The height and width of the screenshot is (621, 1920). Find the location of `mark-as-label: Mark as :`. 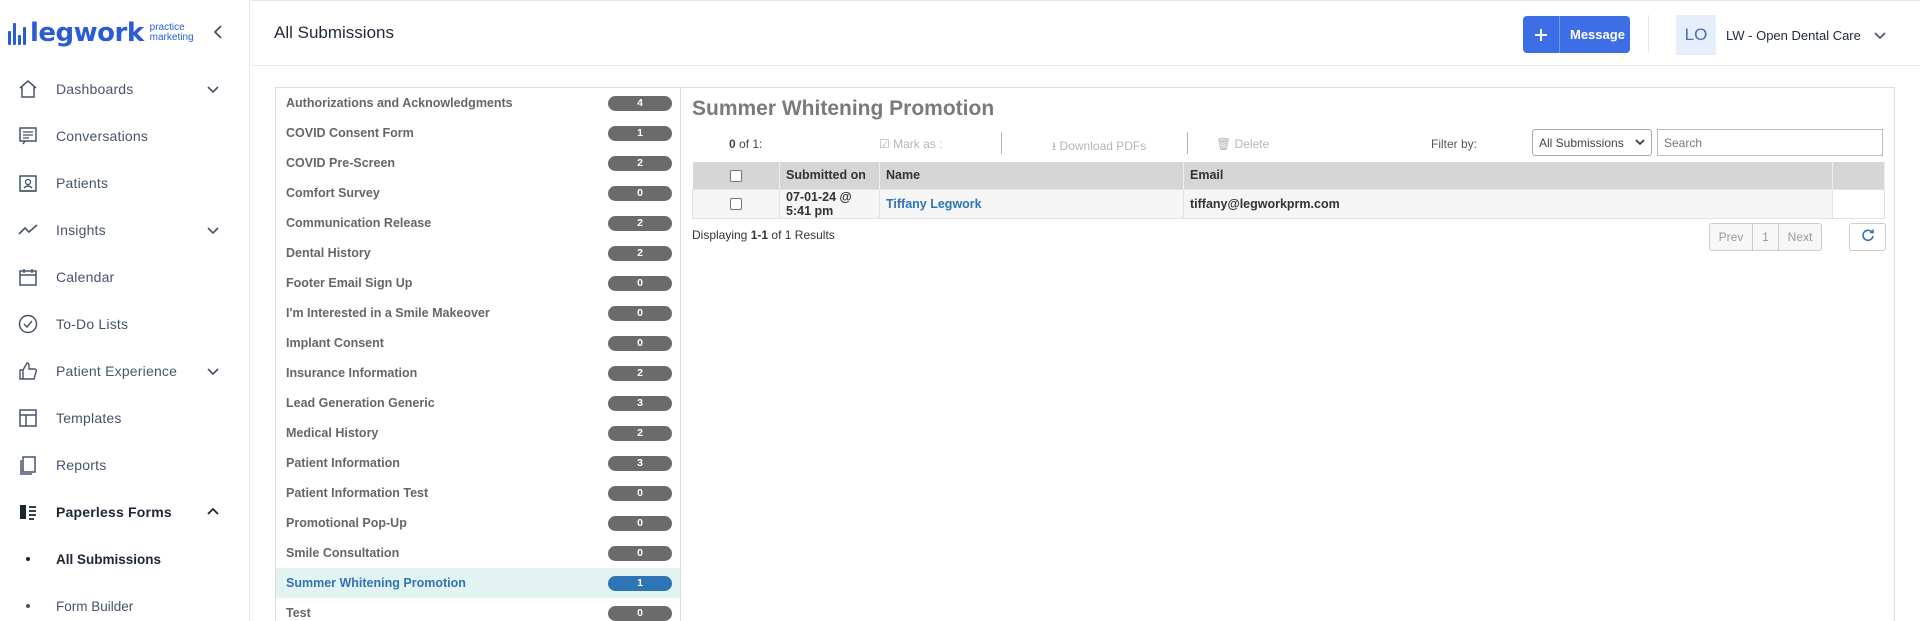

mark-as-label: Mark as : is located at coordinates (918, 144).